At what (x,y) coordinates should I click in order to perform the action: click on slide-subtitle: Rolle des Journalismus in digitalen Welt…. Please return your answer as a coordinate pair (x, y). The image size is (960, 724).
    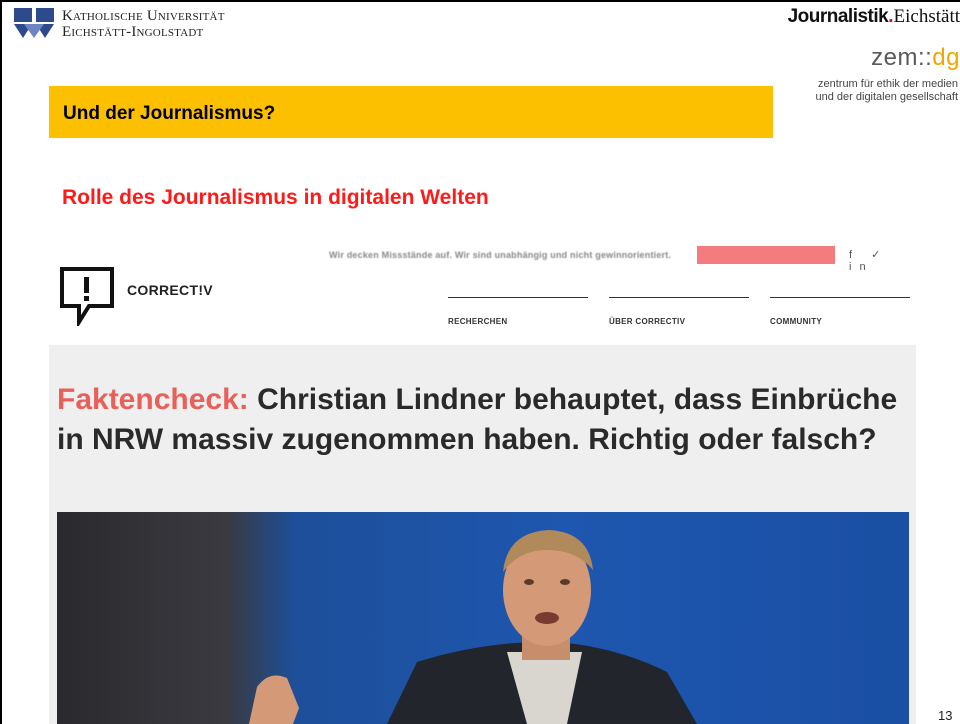
    Looking at the image, I should click on (275, 197).